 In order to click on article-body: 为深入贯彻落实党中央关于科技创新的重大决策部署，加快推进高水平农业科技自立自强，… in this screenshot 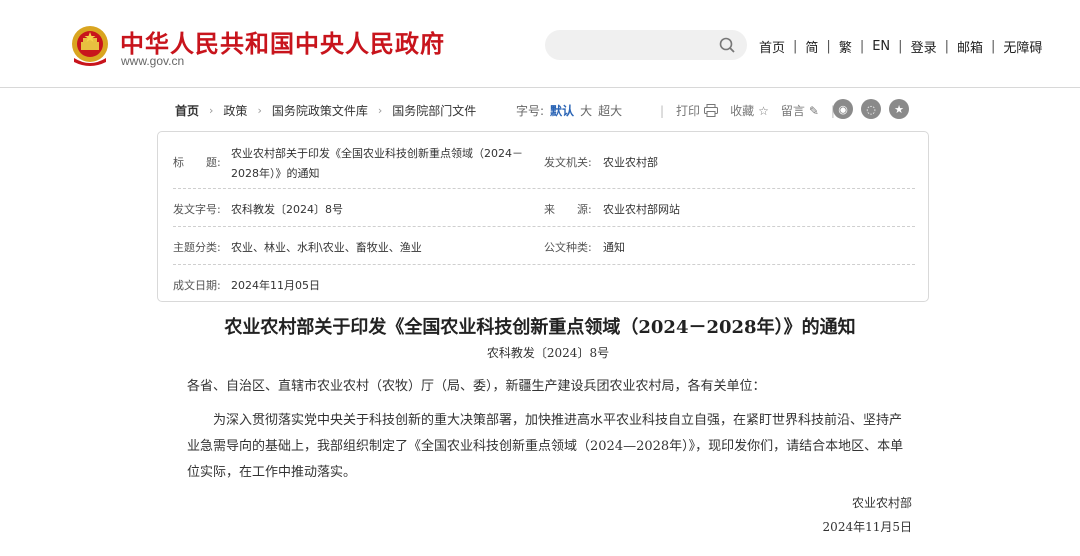, I will do `click(545, 446)`.